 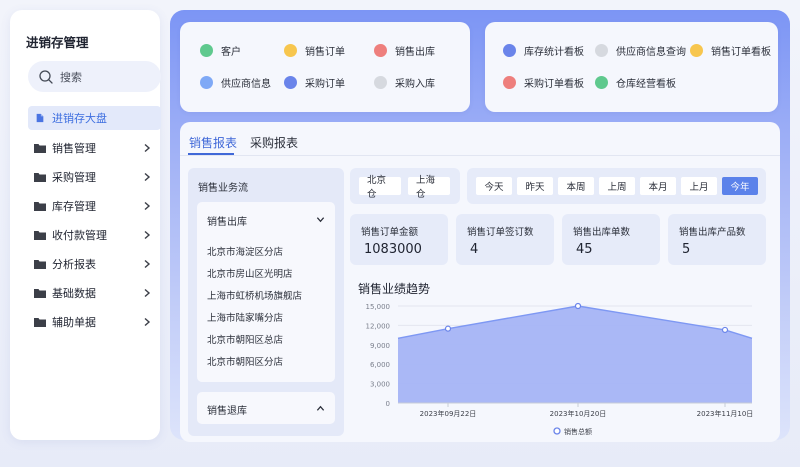 I want to click on quick-entry-supplier: 供应商信息, so click(x=235, y=82).